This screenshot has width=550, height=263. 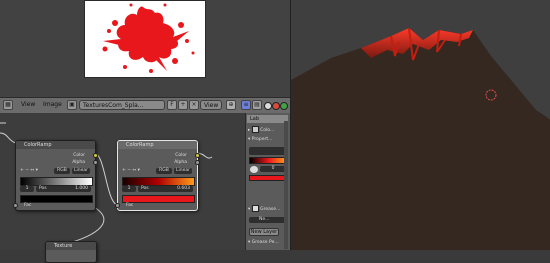 What do you see at coordinates (246, 105) in the screenshot?
I see `draw-mode-icon: ≡` at bounding box center [246, 105].